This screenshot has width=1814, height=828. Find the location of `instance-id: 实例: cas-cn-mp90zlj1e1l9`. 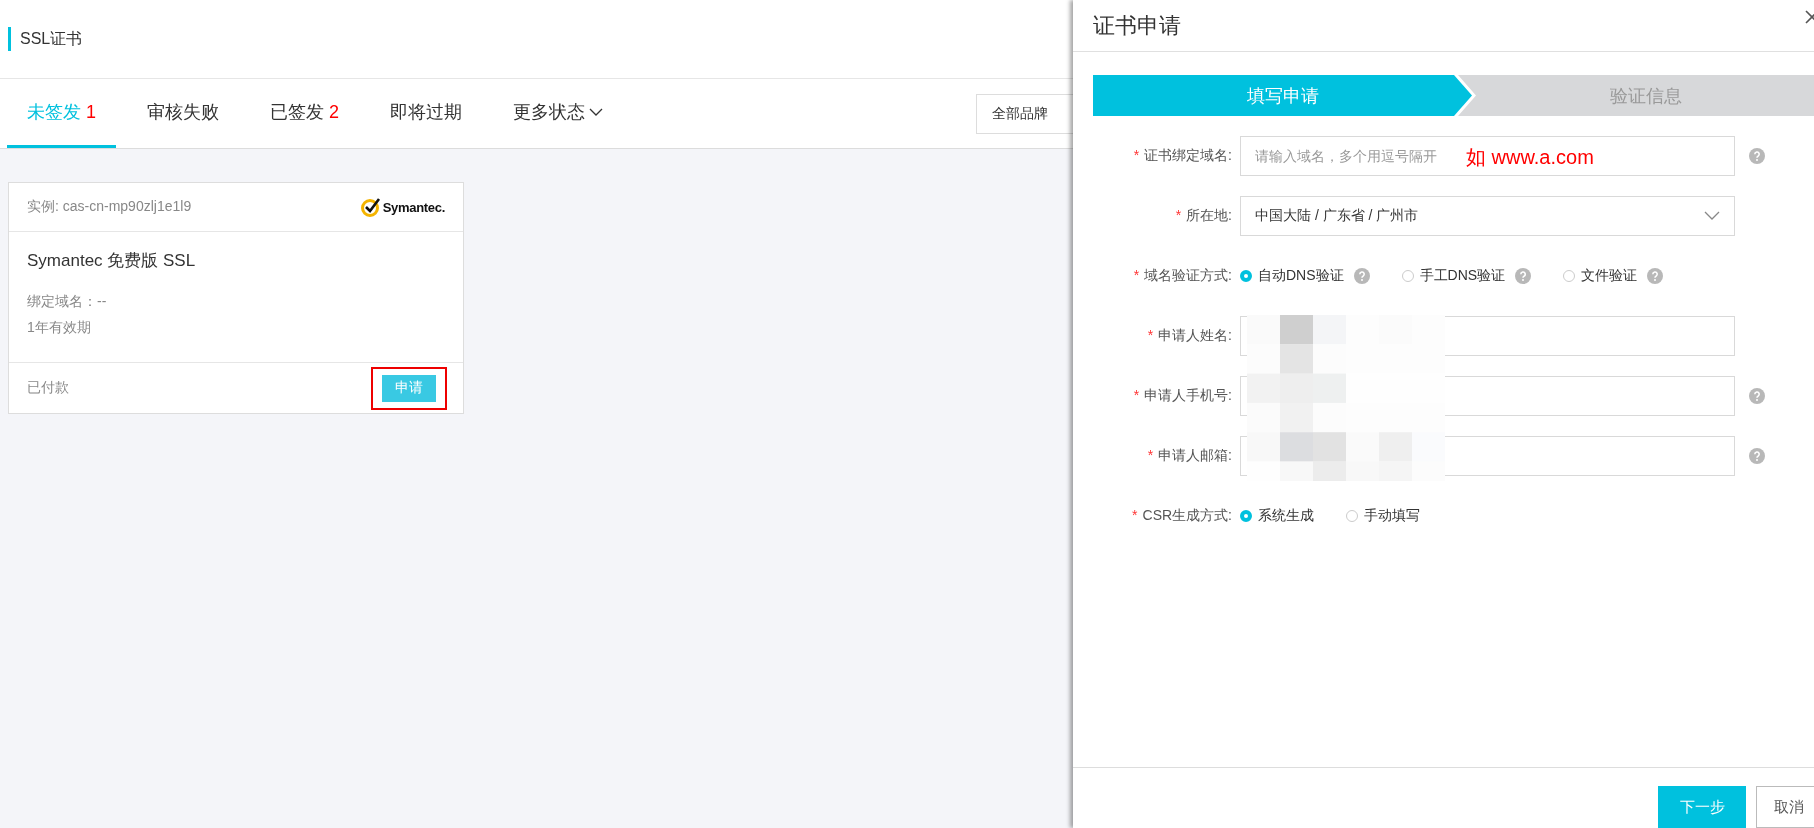

instance-id: 实例: cas-cn-mp90zlj1e1l9 is located at coordinates (109, 207).